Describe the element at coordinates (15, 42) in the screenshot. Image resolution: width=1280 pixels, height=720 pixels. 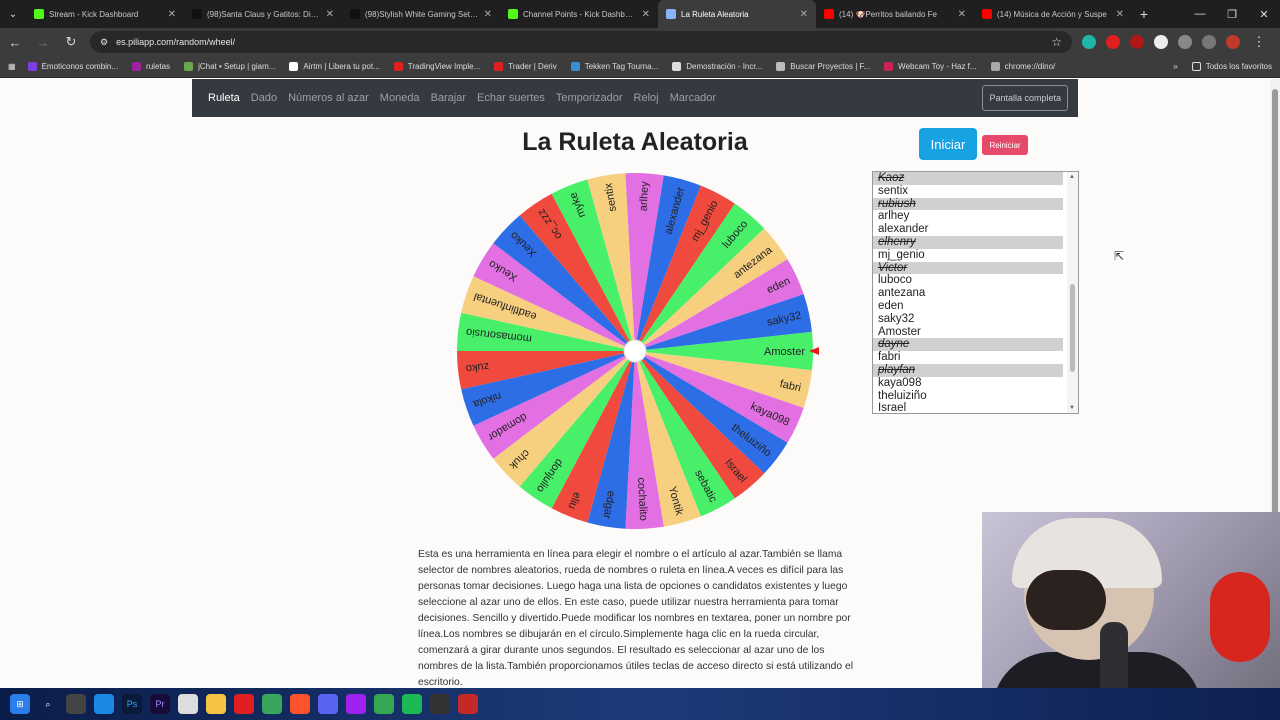
I see `back-icon: ←` at that location.